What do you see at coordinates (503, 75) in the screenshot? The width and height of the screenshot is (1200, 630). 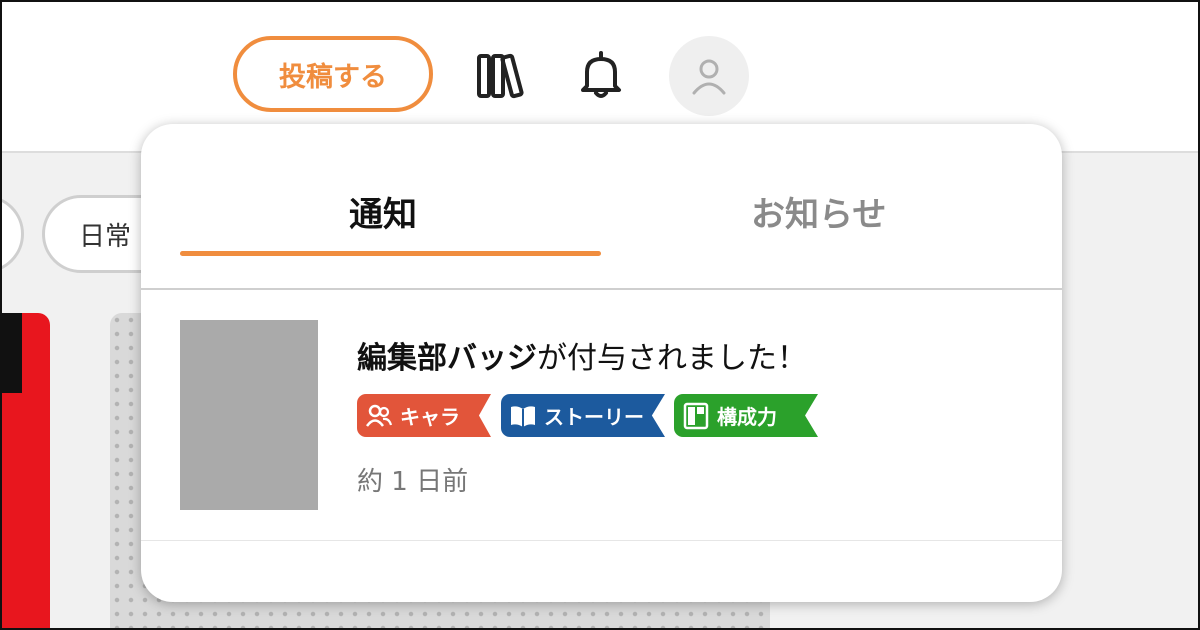 I see `library-icon` at bounding box center [503, 75].